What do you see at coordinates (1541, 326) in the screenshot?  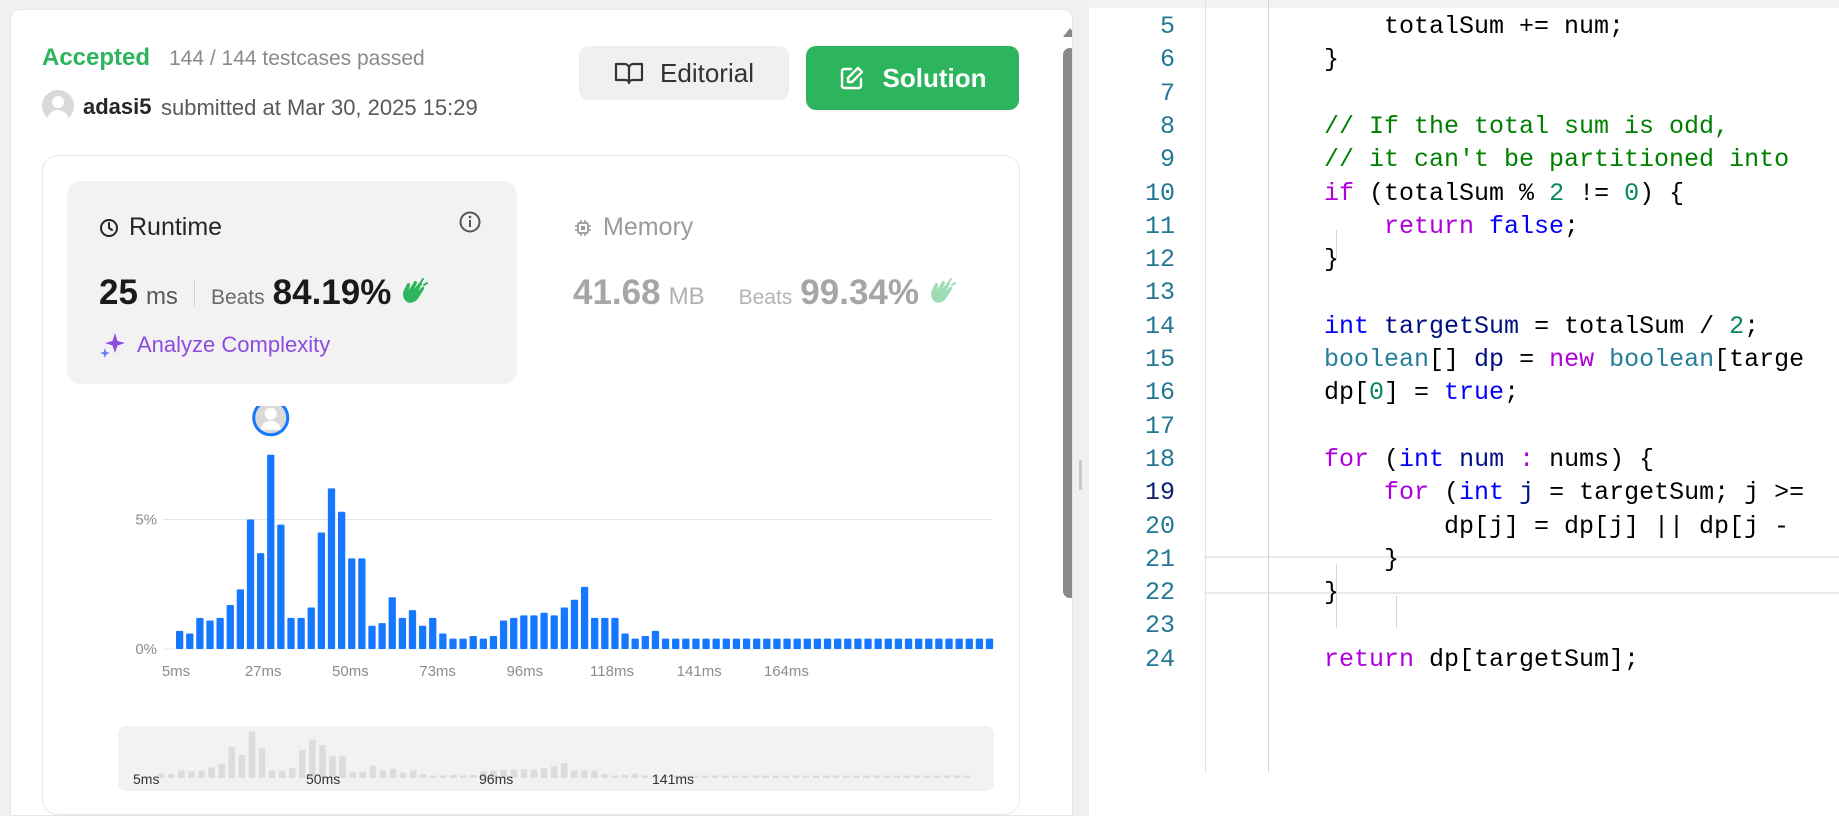 I see `code-line: int targetSum = totalSum / 2;` at bounding box center [1541, 326].